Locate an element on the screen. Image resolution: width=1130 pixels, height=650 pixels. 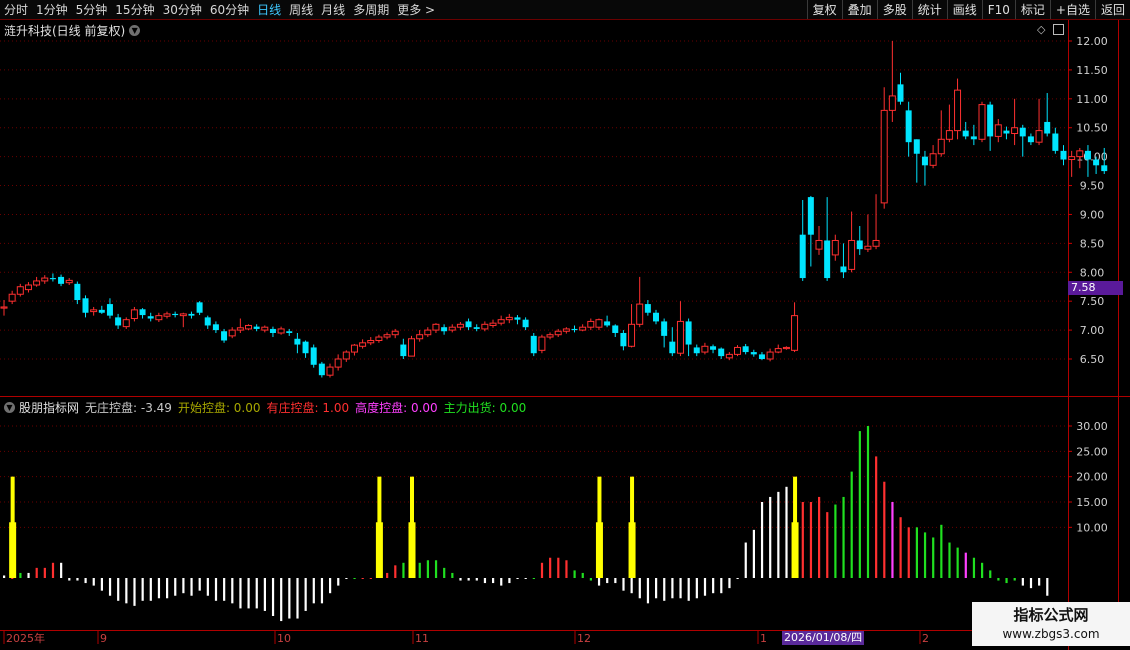
price-tick-label: 8.50 is located at coordinates (1092, 243).